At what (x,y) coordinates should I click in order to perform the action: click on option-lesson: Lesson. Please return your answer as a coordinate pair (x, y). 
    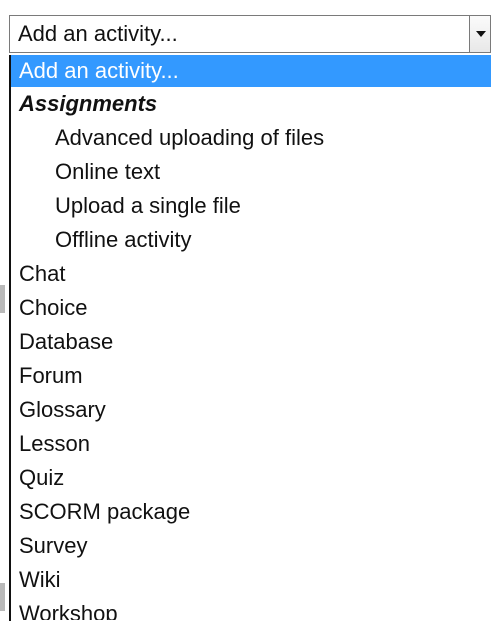
    Looking at the image, I should click on (251, 444).